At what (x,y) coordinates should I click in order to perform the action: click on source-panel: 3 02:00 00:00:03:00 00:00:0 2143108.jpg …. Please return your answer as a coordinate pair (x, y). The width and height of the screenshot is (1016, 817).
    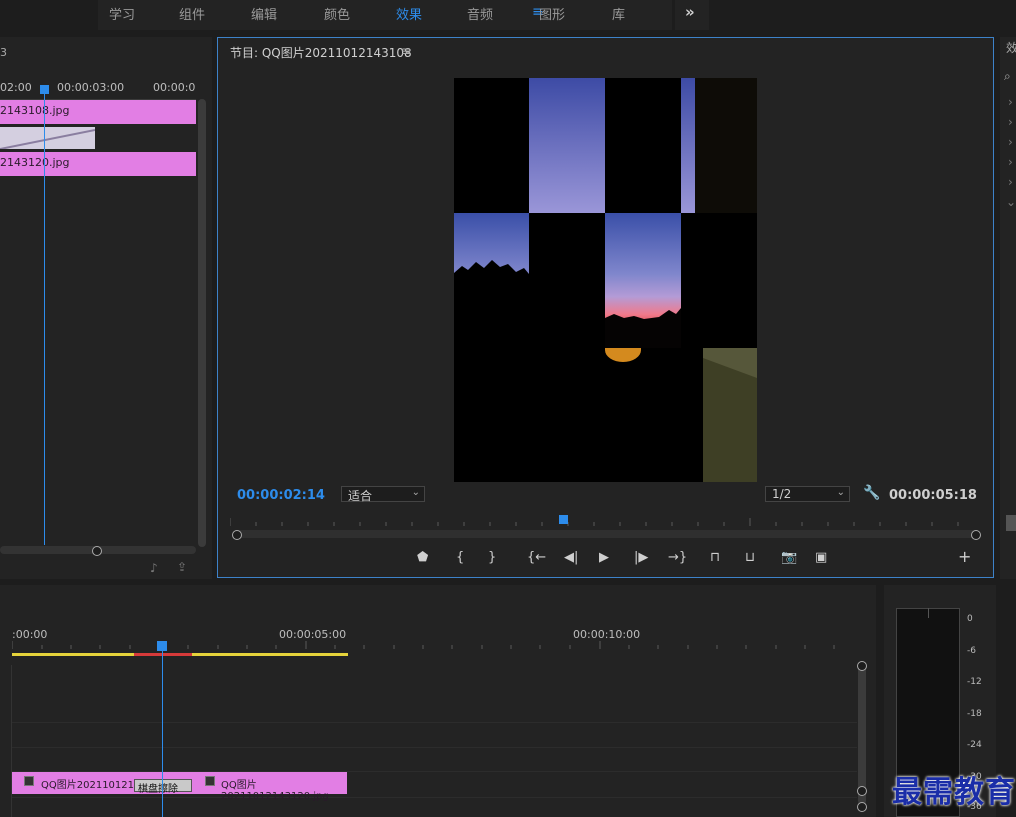
    Looking at the image, I should click on (106, 308).